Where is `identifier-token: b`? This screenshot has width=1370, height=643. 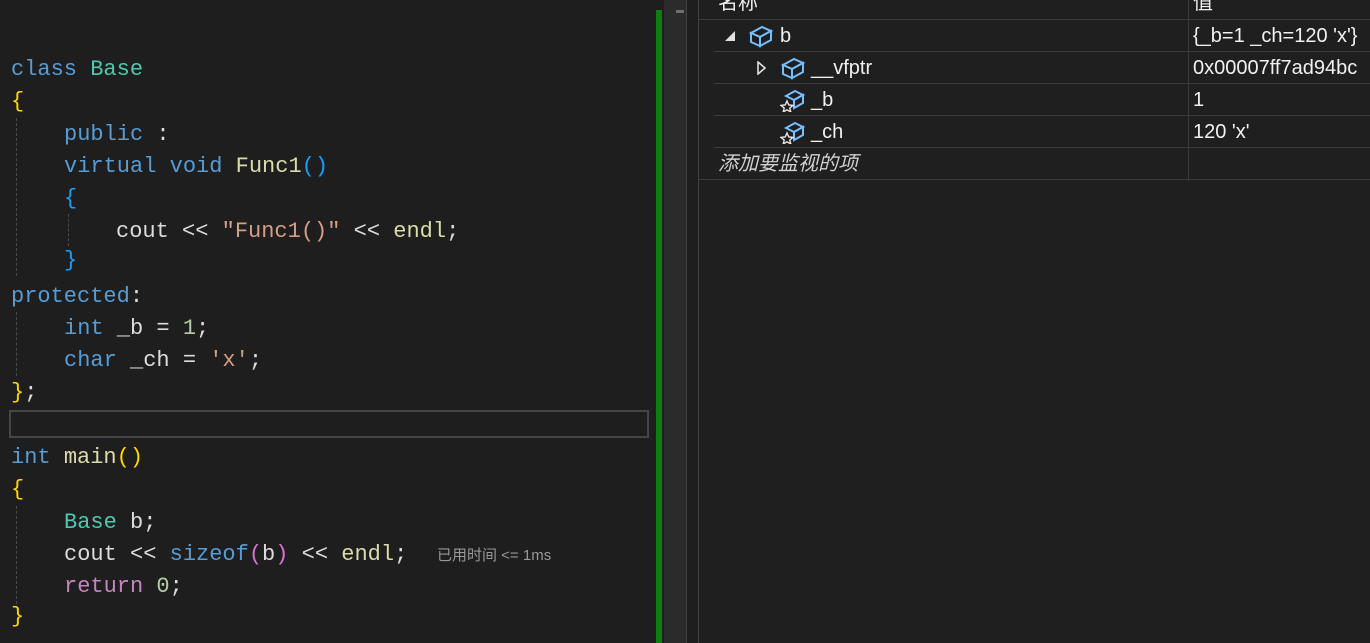
identifier-token: b is located at coordinates (269, 554).